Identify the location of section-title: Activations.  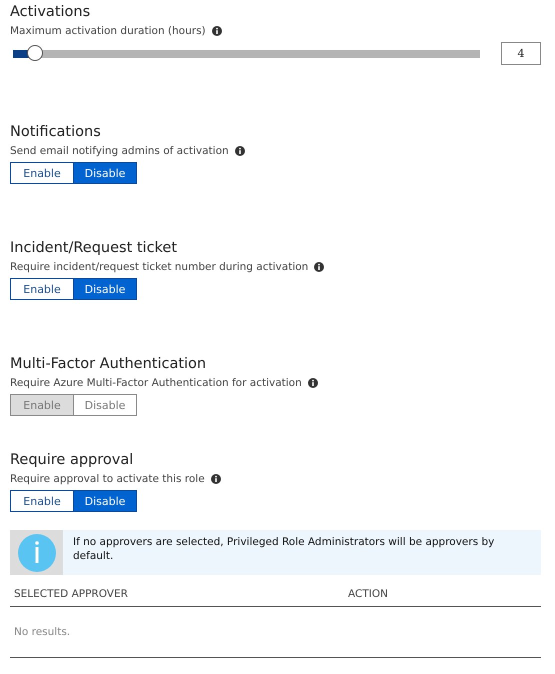
(51, 12).